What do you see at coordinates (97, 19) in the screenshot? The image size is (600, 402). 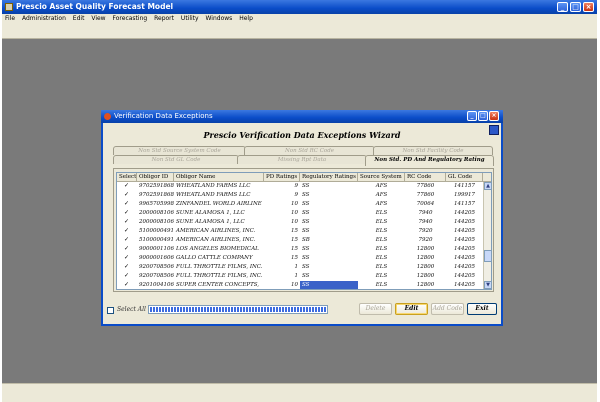 I see `menu-view: View` at bounding box center [97, 19].